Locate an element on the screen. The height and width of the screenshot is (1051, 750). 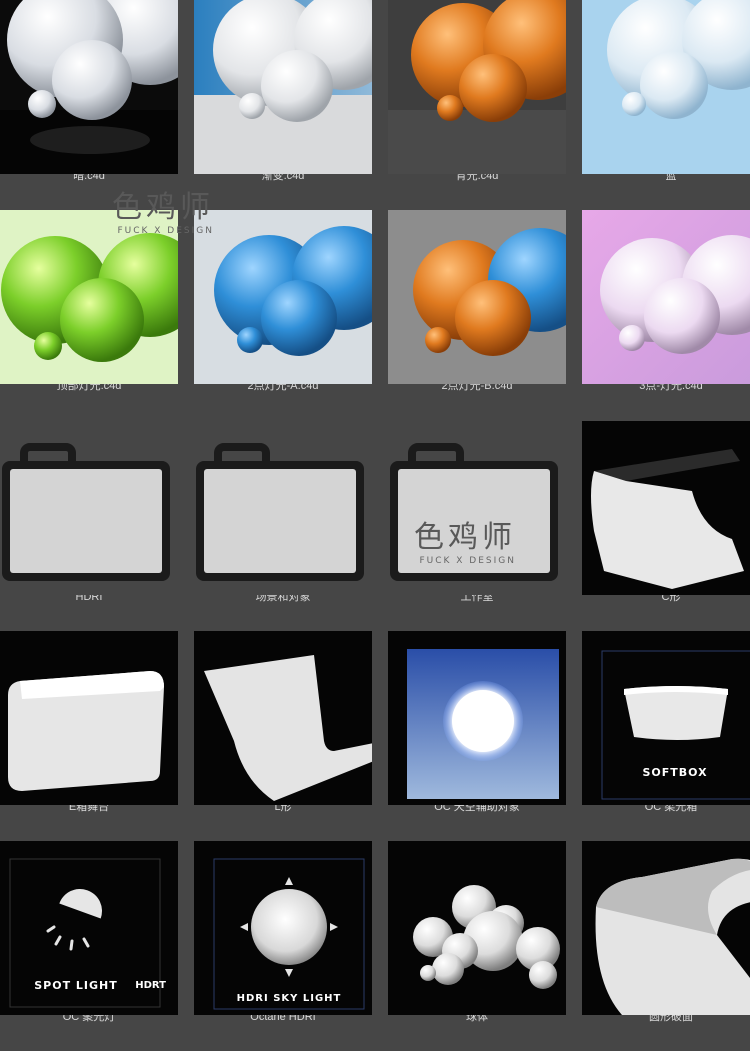
folder-hdri is located at coordinates (89, 508).